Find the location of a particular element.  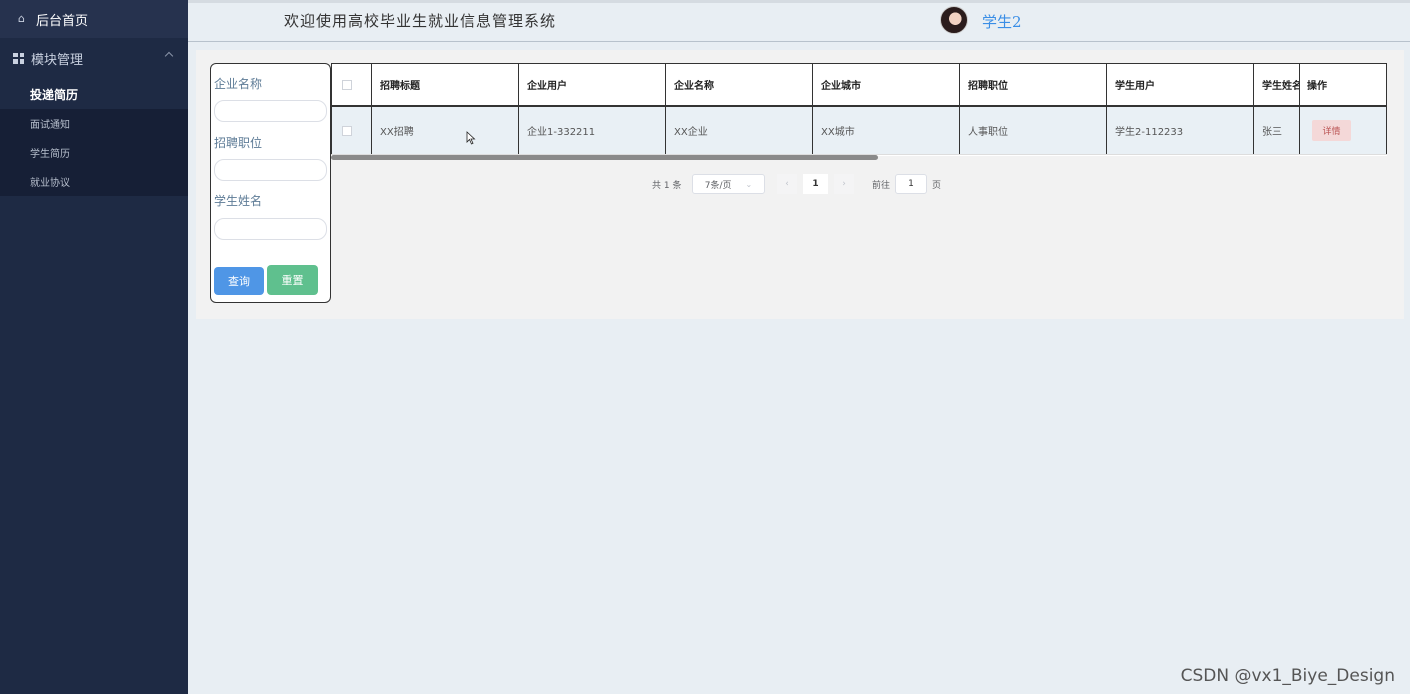

column-header: 学生用户 is located at coordinates (1180, 84).